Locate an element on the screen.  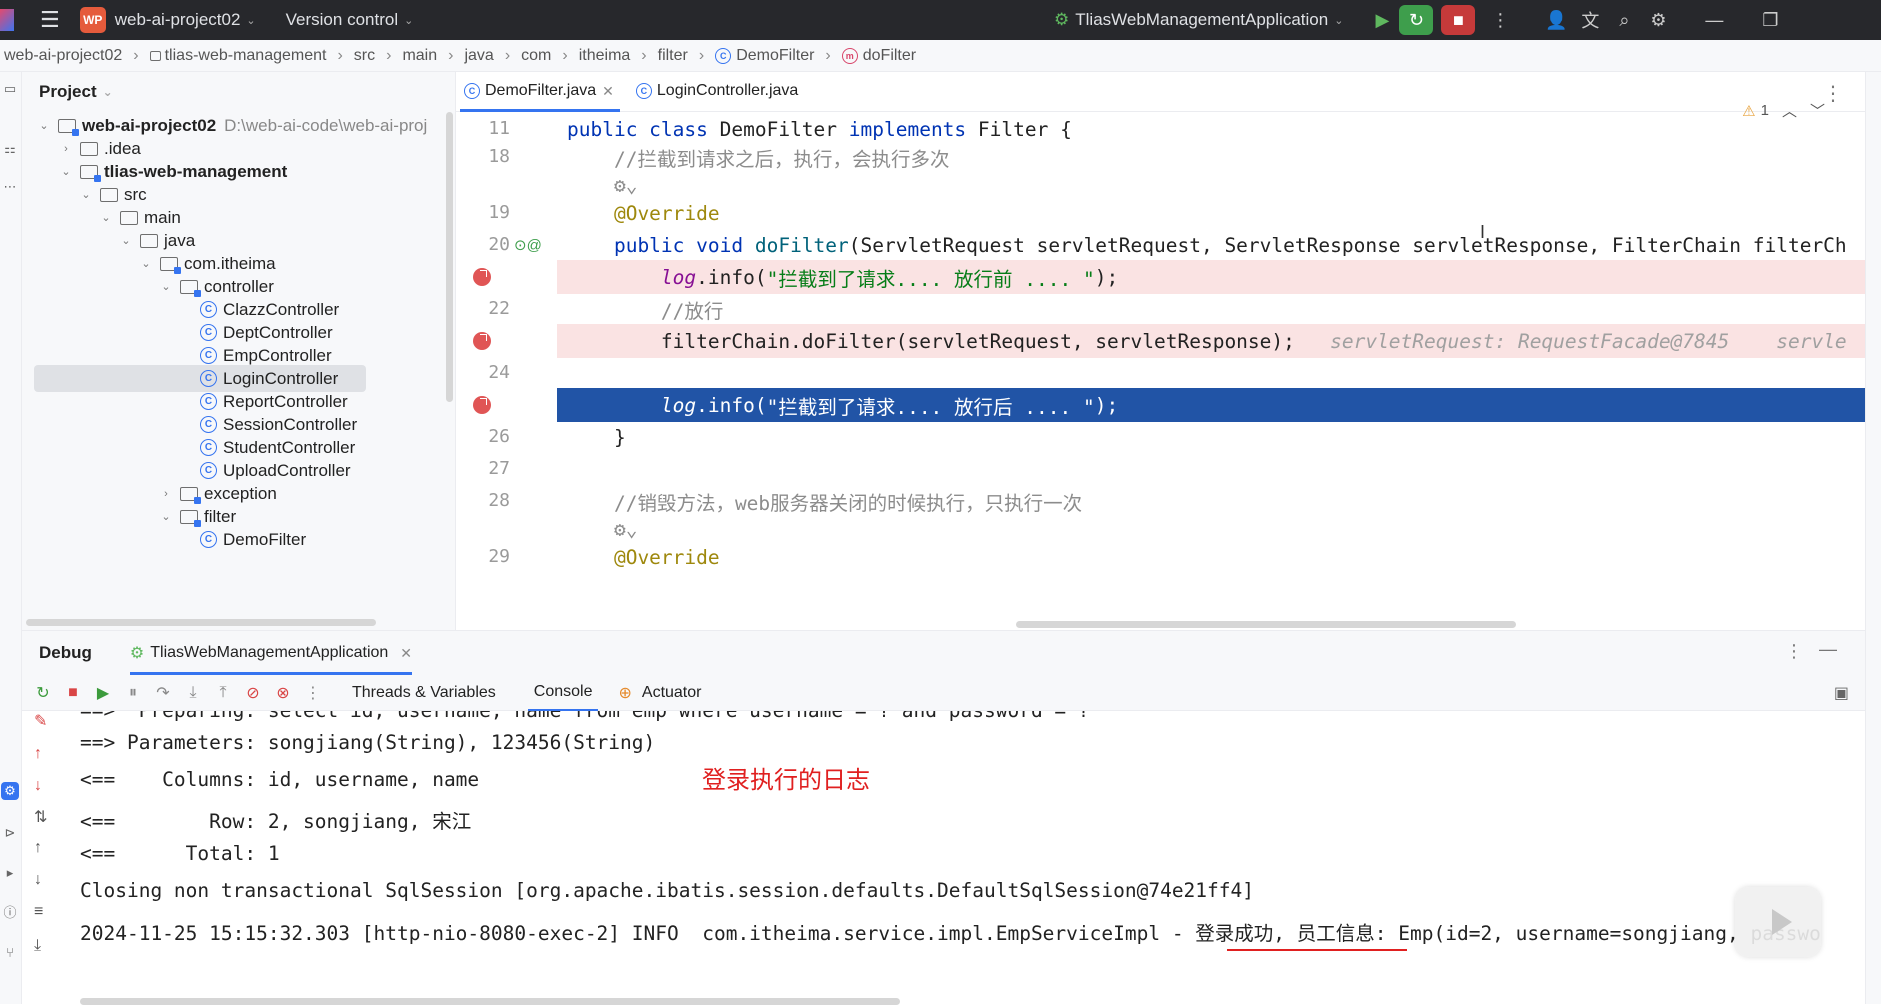
breadcrumb-item: com is located at coordinates (536, 56).